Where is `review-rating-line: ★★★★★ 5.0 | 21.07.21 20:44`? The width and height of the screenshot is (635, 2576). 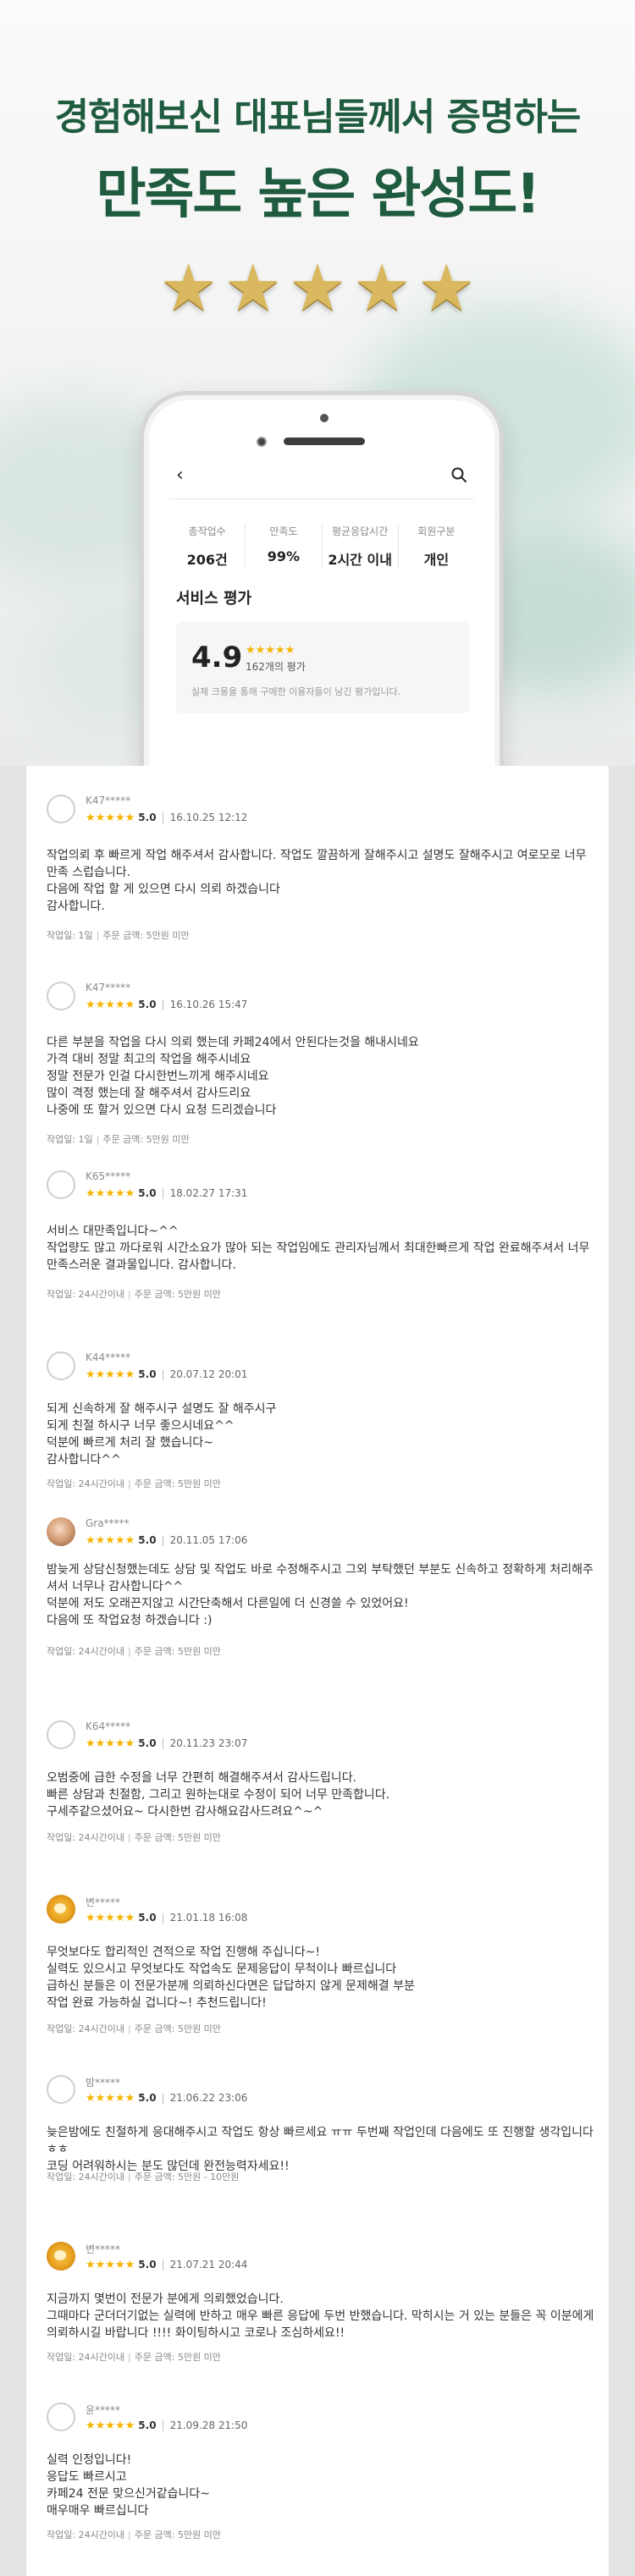
review-rating-line: ★★★★★ 5.0 | 21.07.21 20:44 is located at coordinates (166, 2265).